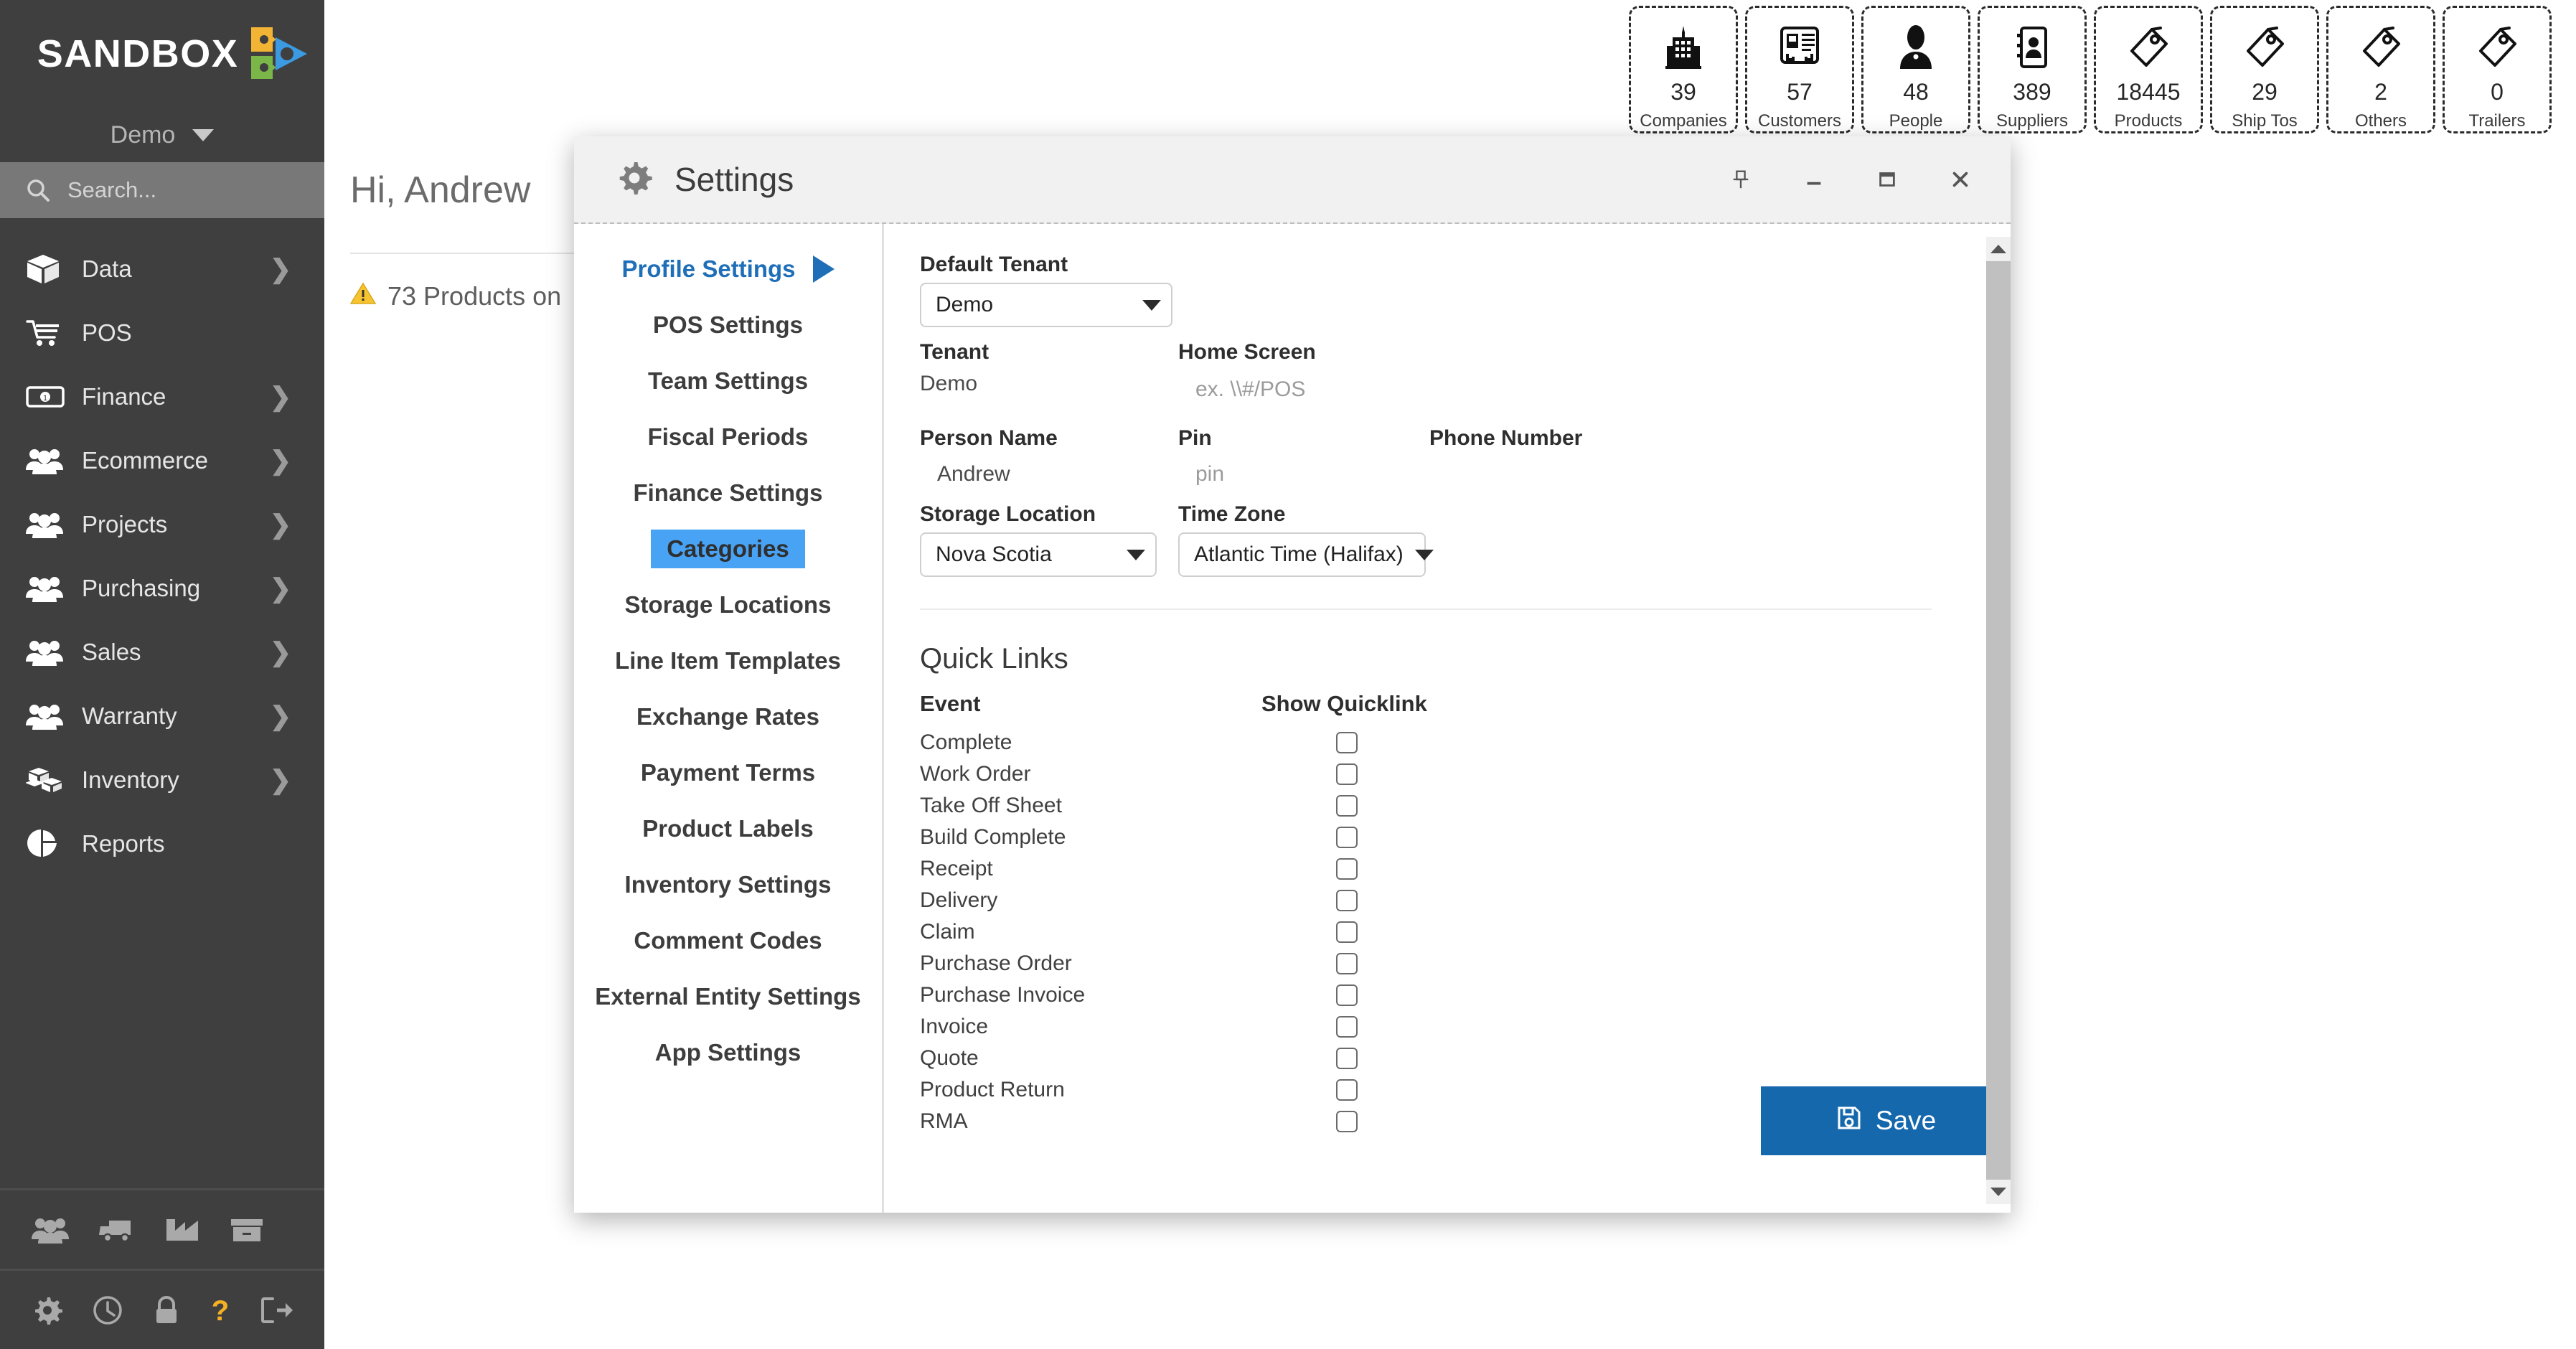 This screenshot has width=2576, height=1349. What do you see at coordinates (107, 1310) in the screenshot?
I see `clock-icon` at bounding box center [107, 1310].